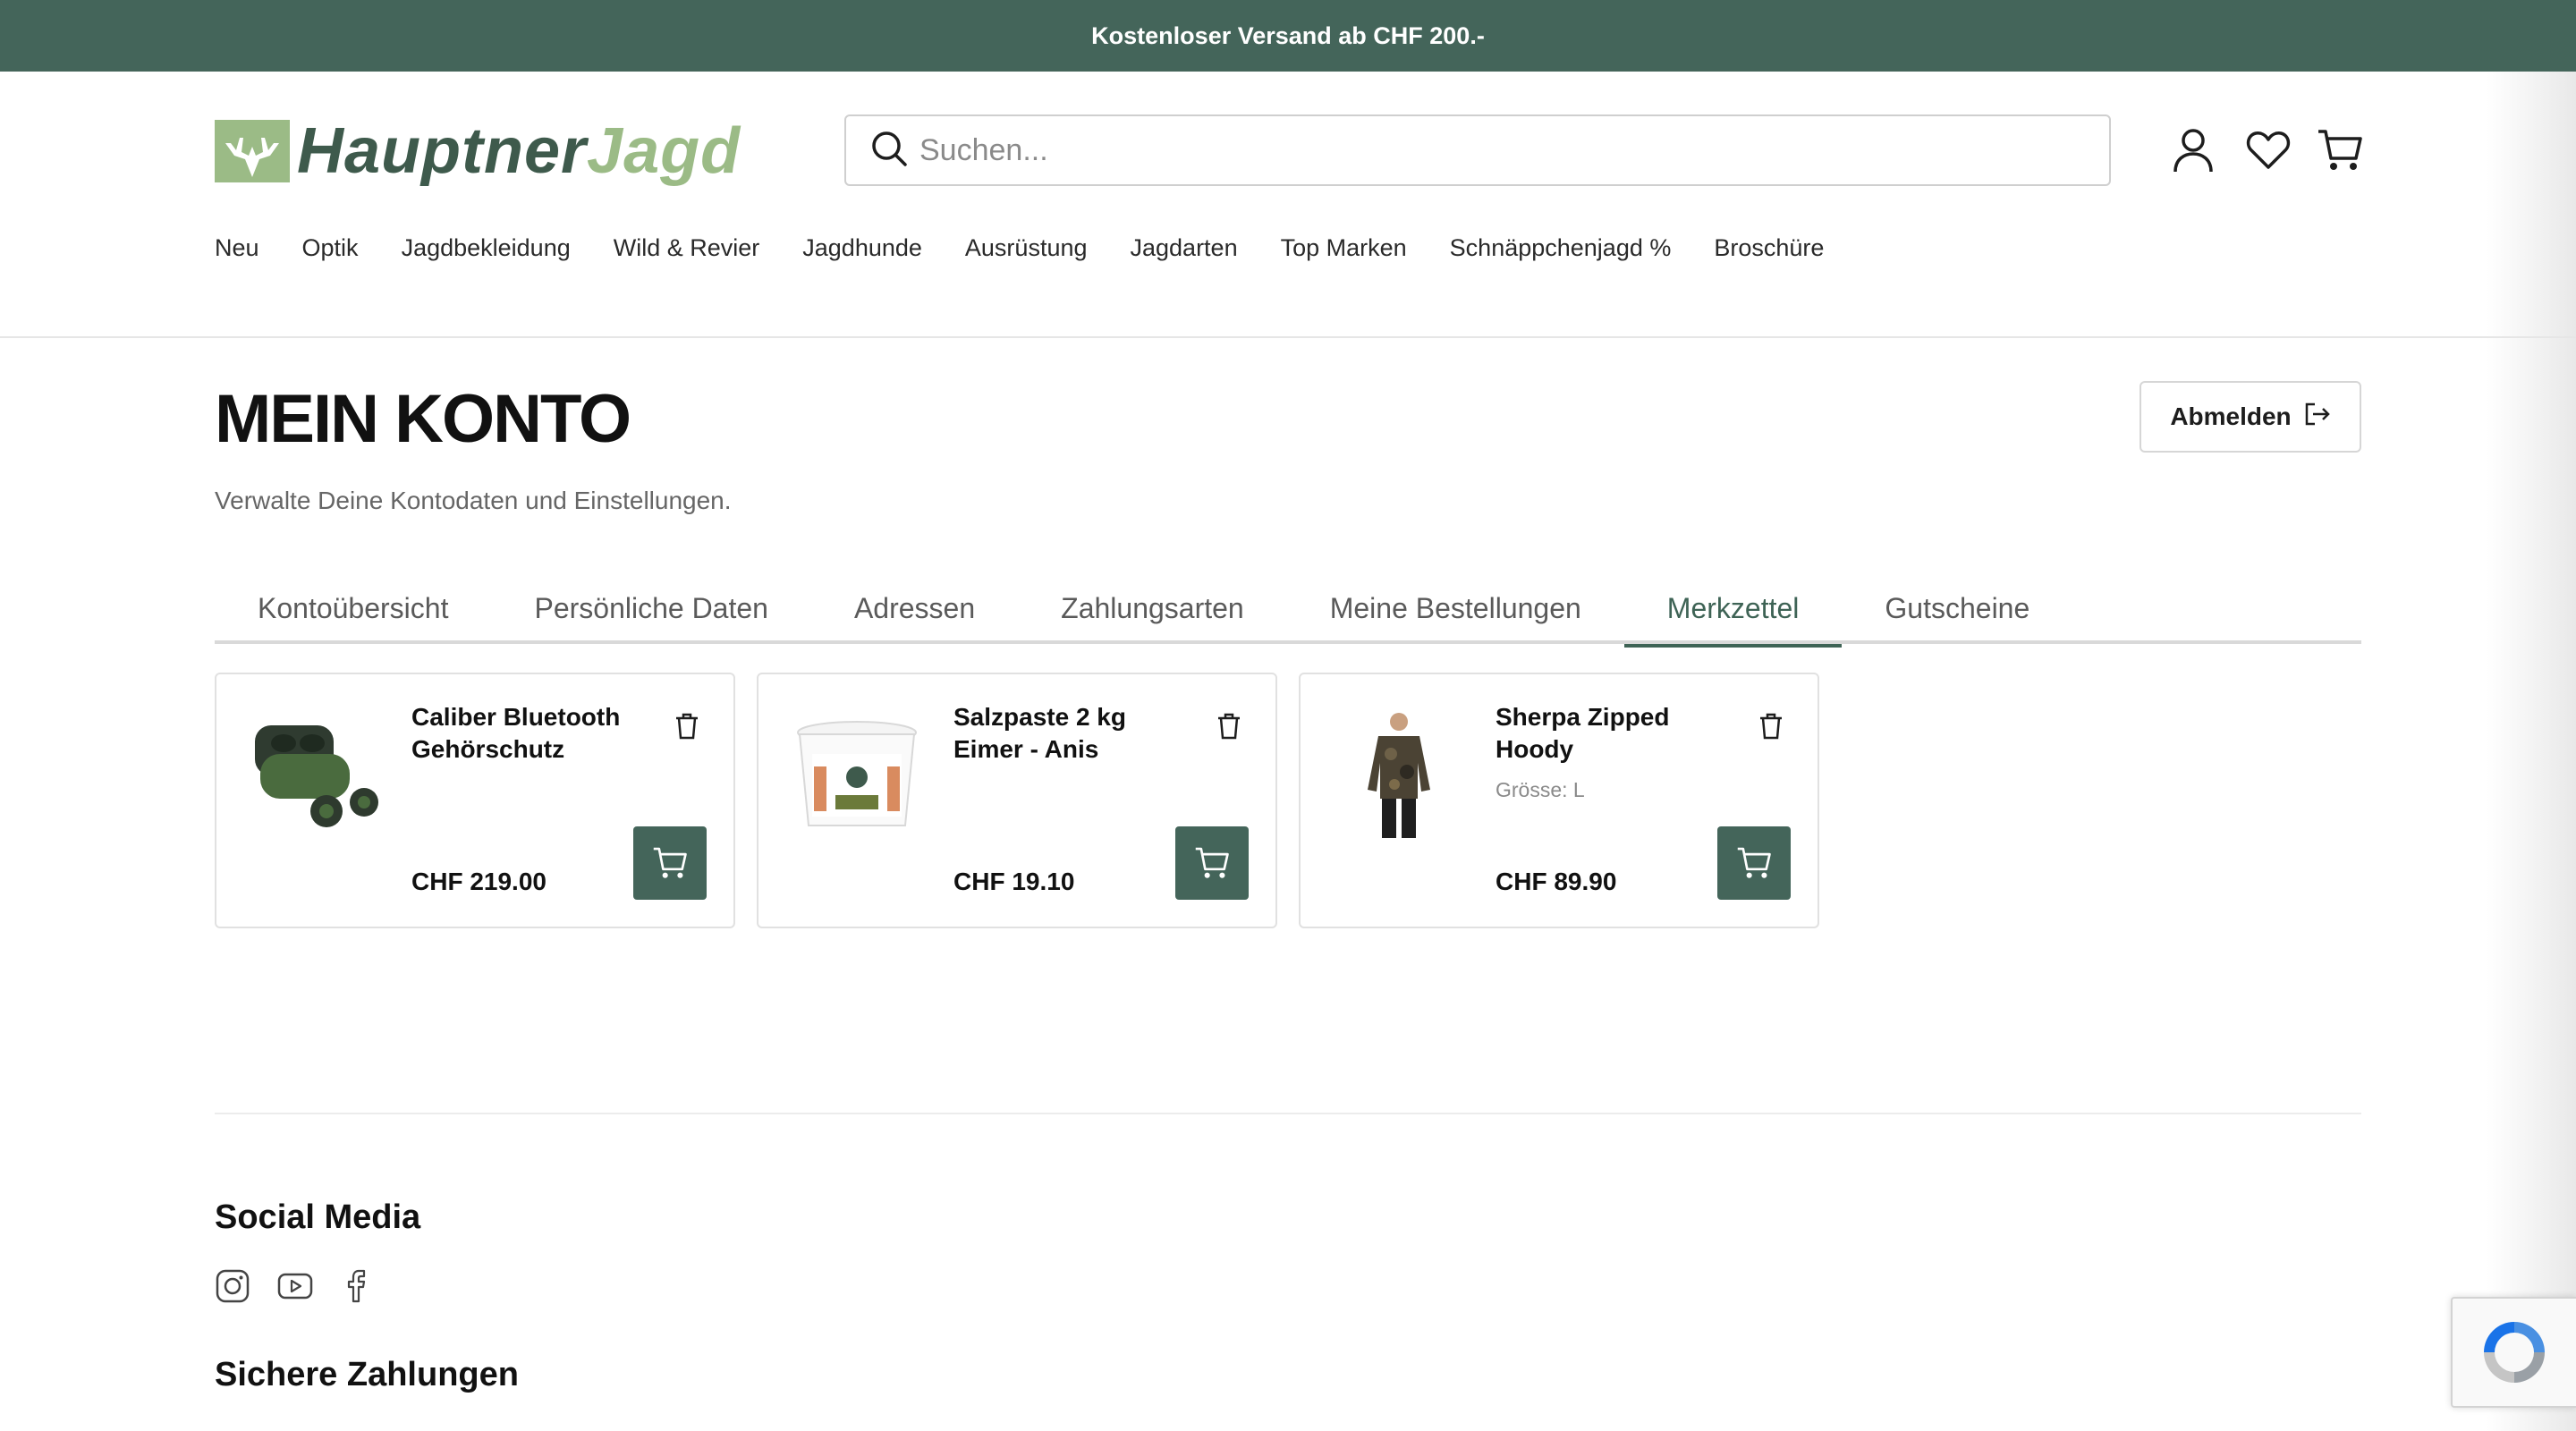  What do you see at coordinates (2268, 150) in the screenshot?
I see `wishlist-heart-icon` at bounding box center [2268, 150].